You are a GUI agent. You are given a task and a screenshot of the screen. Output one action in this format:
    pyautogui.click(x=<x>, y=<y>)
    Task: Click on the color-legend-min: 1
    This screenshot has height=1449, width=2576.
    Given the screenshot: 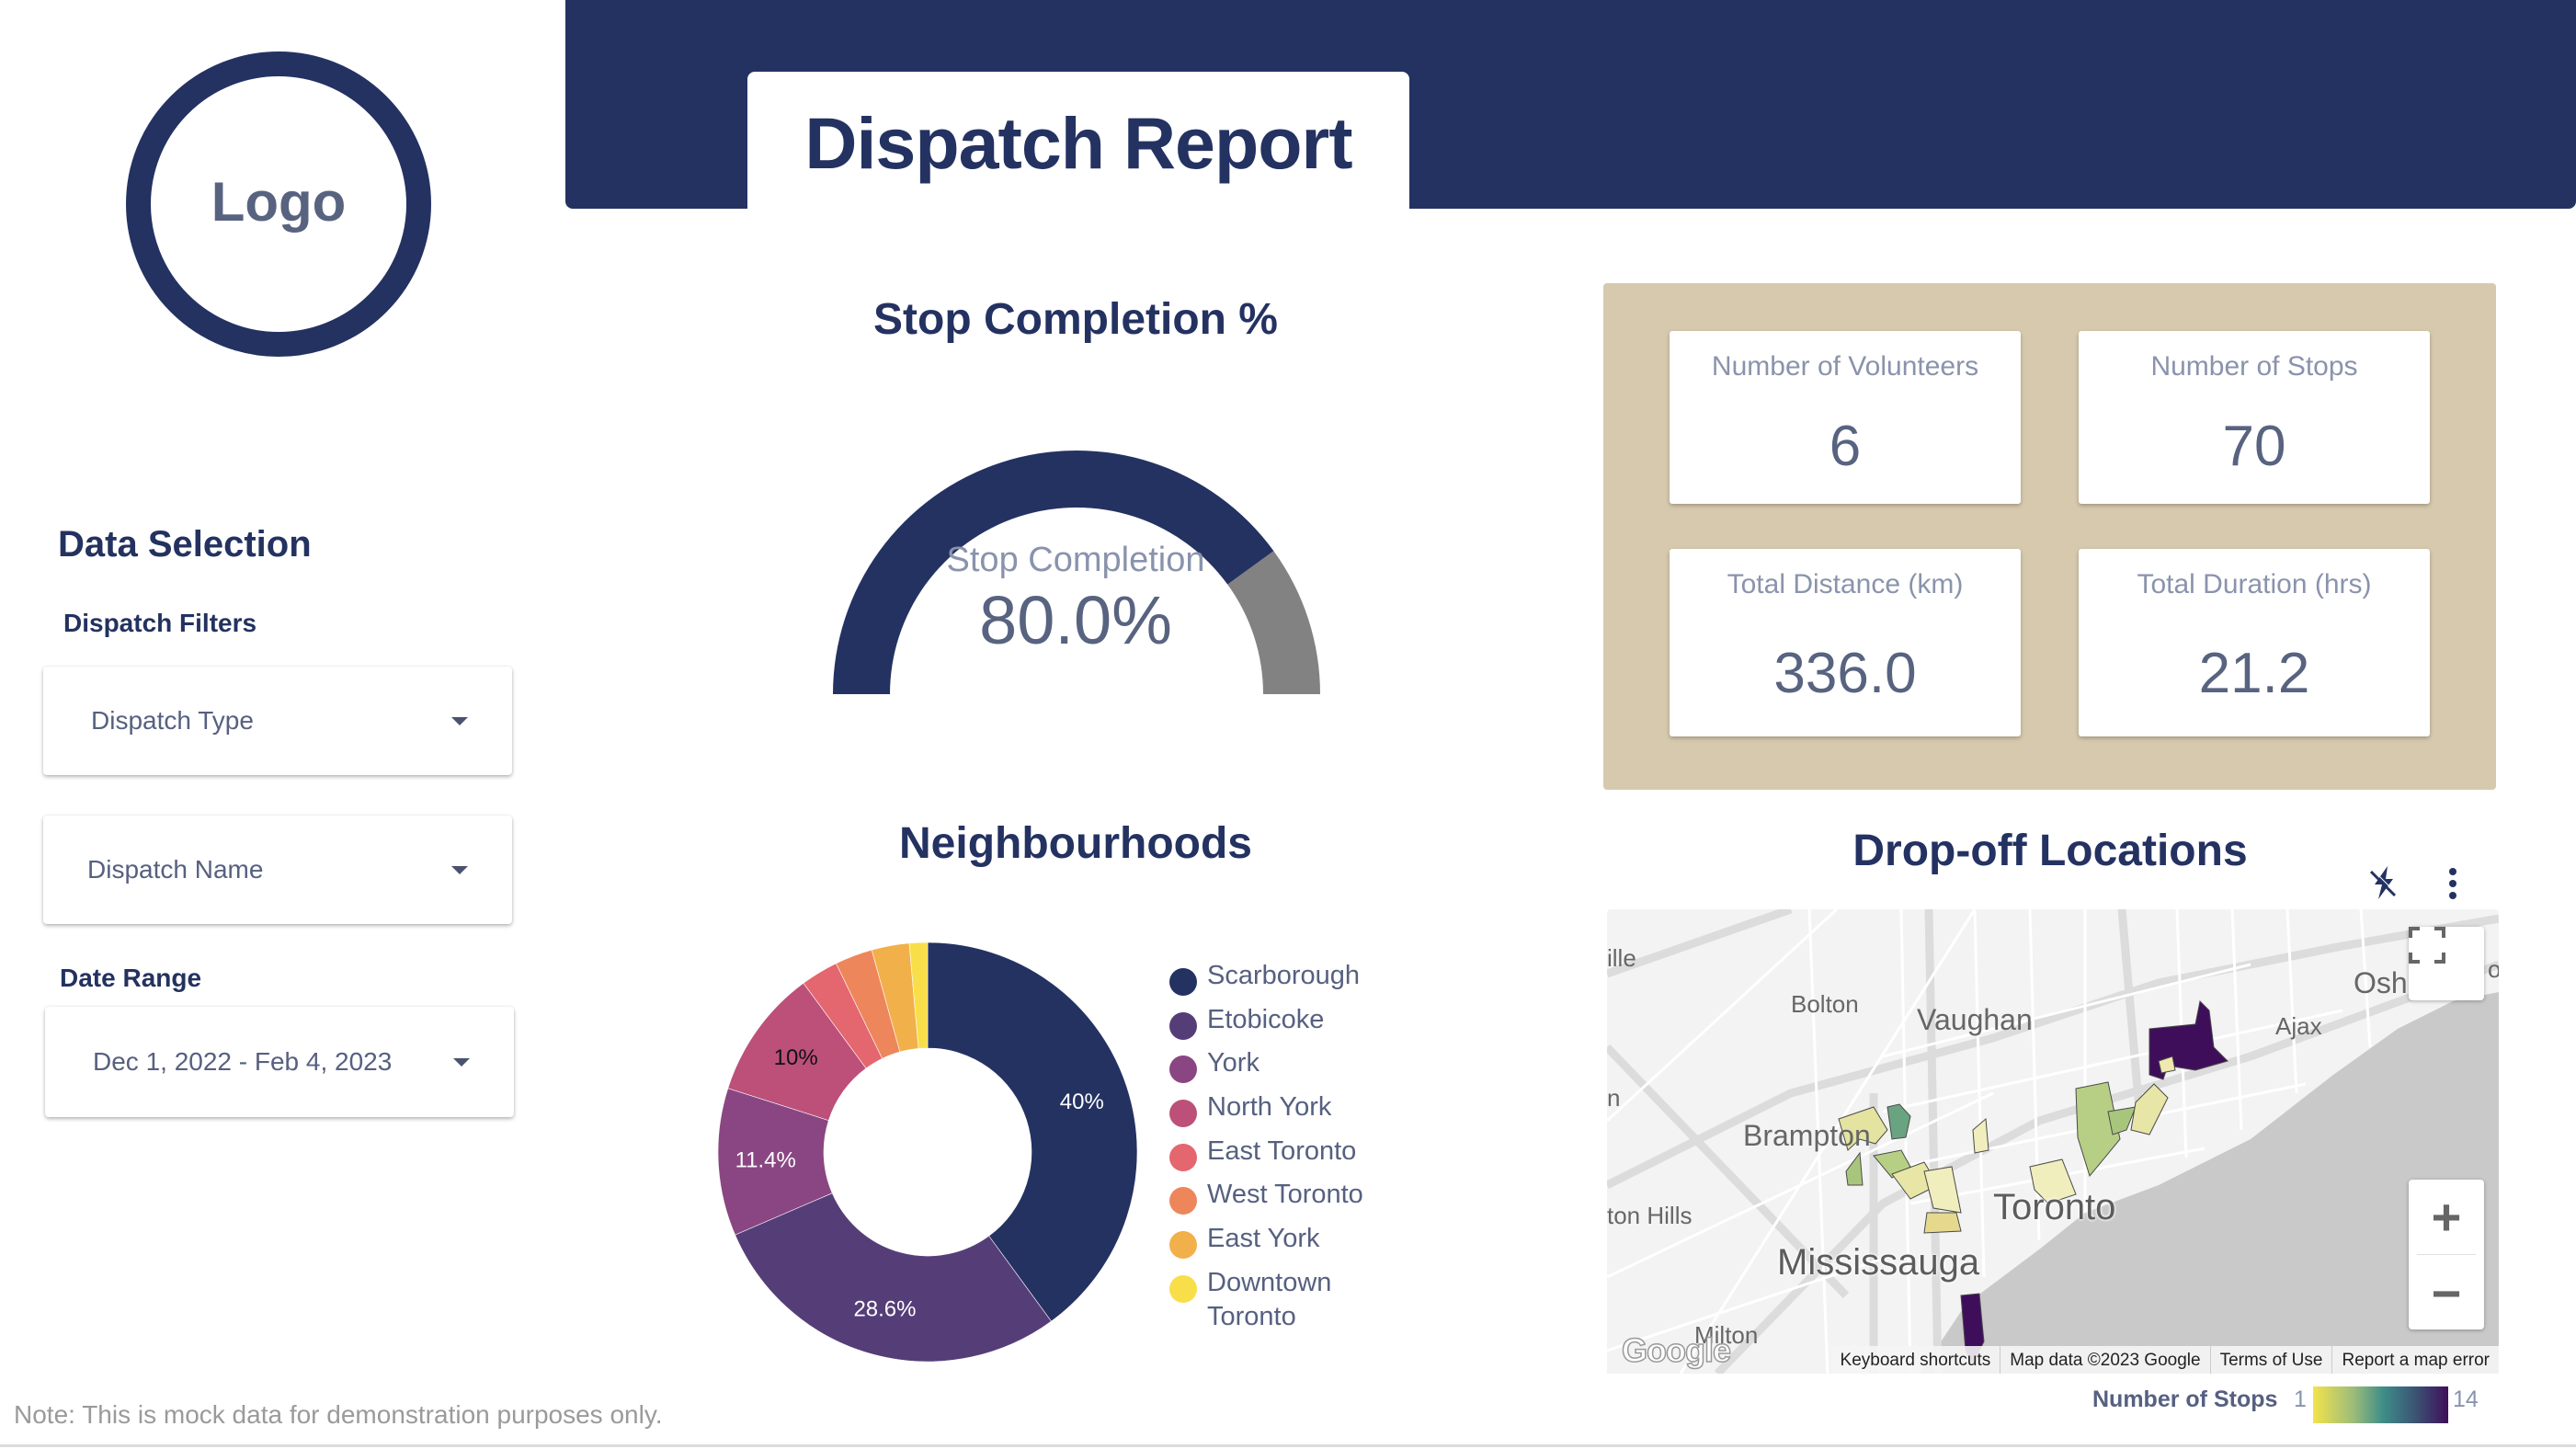 What is the action you would take?
    pyautogui.click(x=2300, y=1399)
    